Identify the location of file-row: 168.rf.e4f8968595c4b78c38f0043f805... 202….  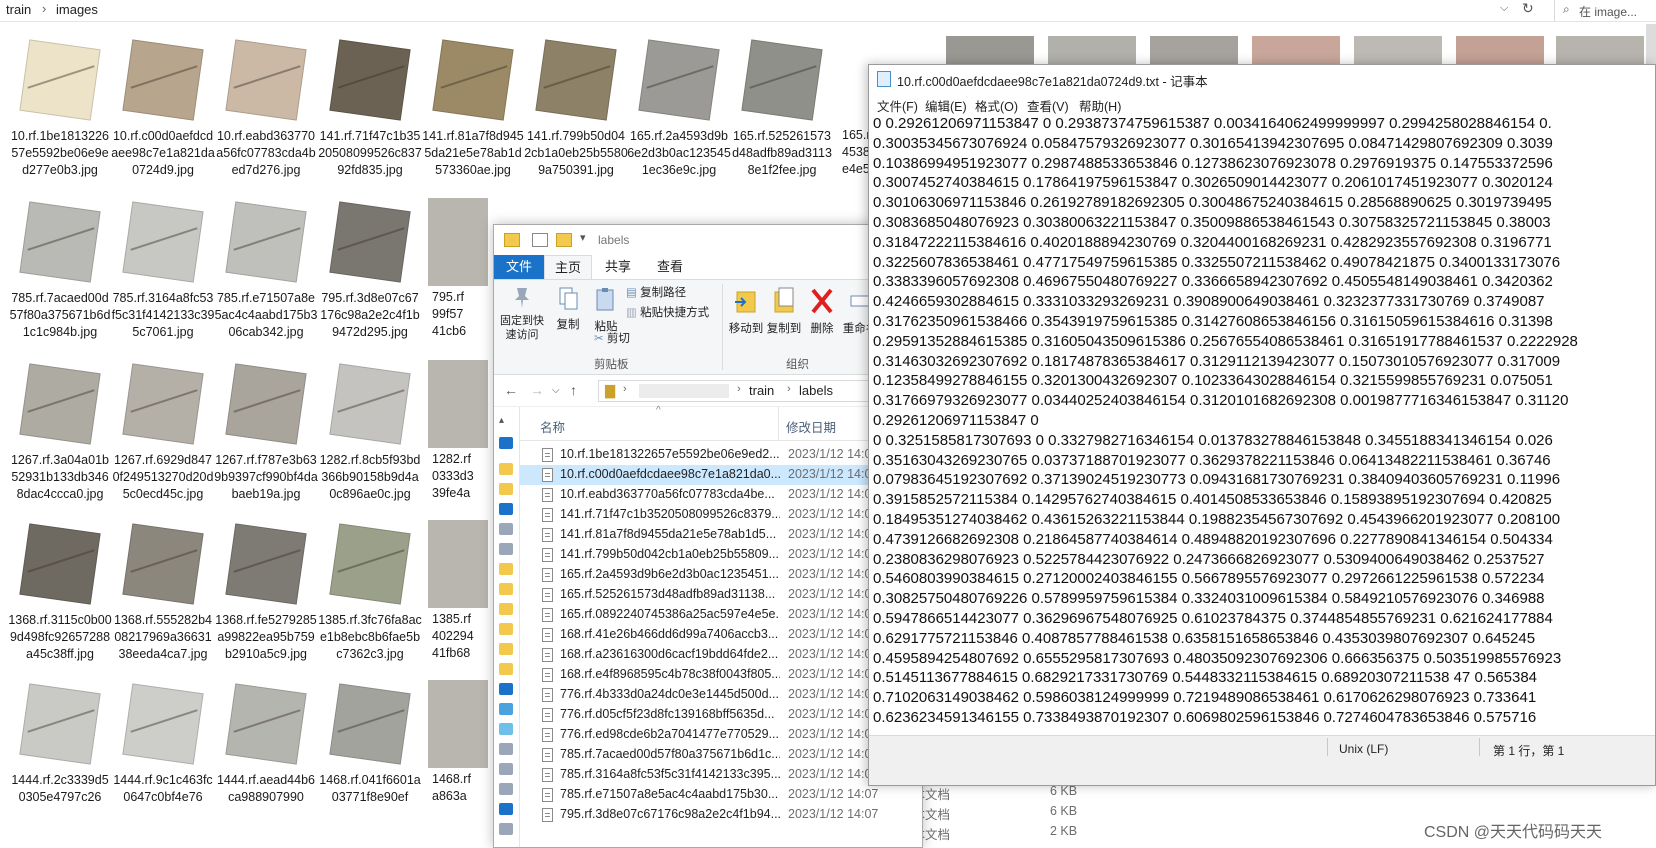
(721, 675).